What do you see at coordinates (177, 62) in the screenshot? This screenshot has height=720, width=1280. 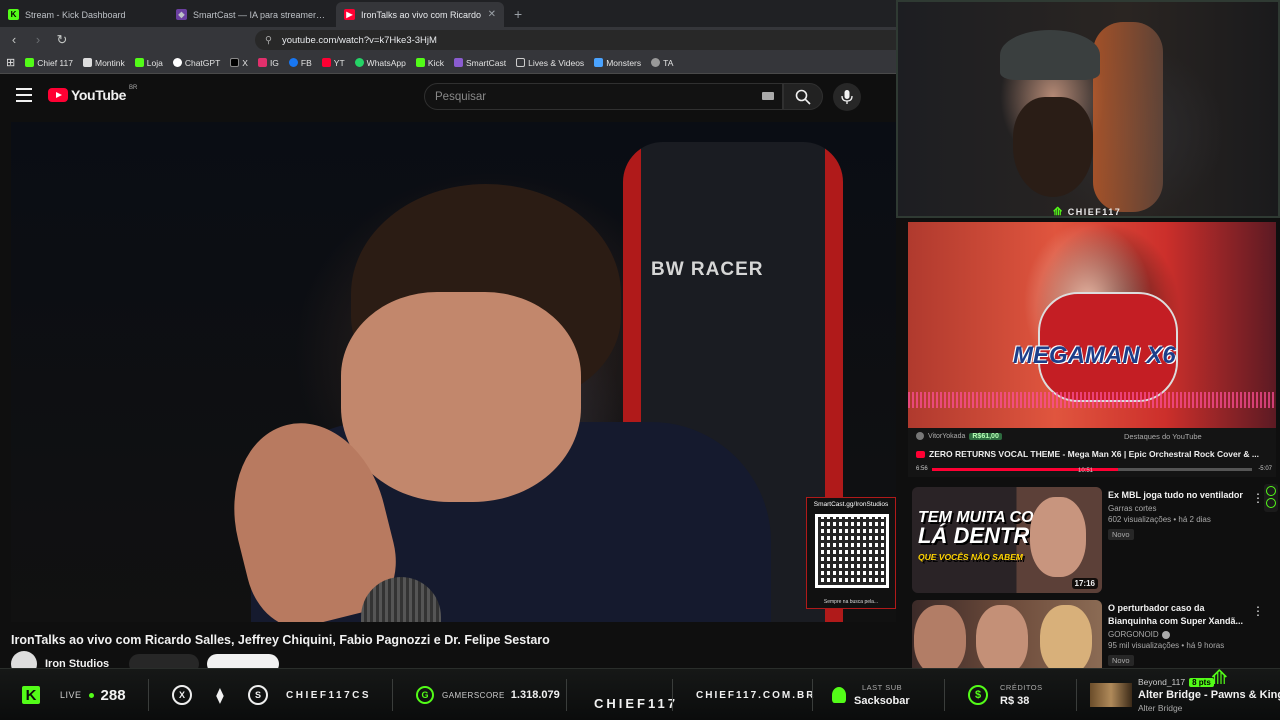 I see `chatgpt-icon` at bounding box center [177, 62].